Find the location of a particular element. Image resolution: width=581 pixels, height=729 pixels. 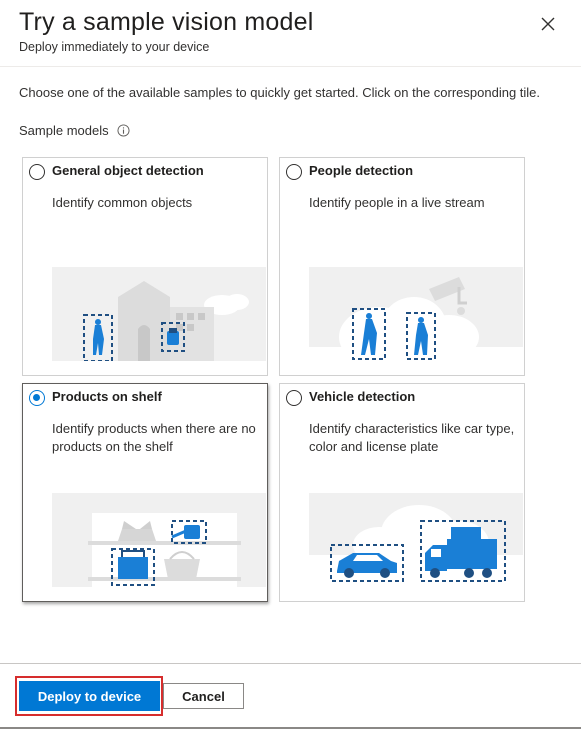

deploy-to-device-button: Deploy to device is located at coordinates (89, 696).